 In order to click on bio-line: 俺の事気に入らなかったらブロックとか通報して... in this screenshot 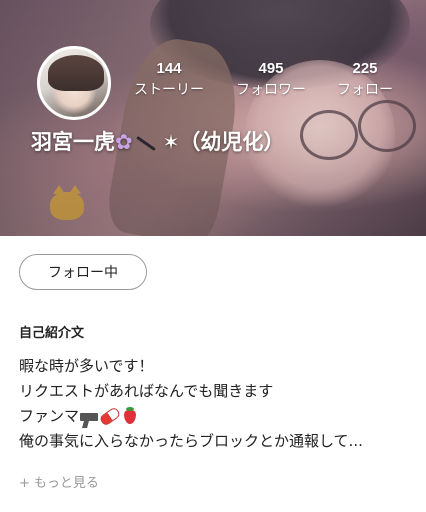, I will do `click(191, 441)`.